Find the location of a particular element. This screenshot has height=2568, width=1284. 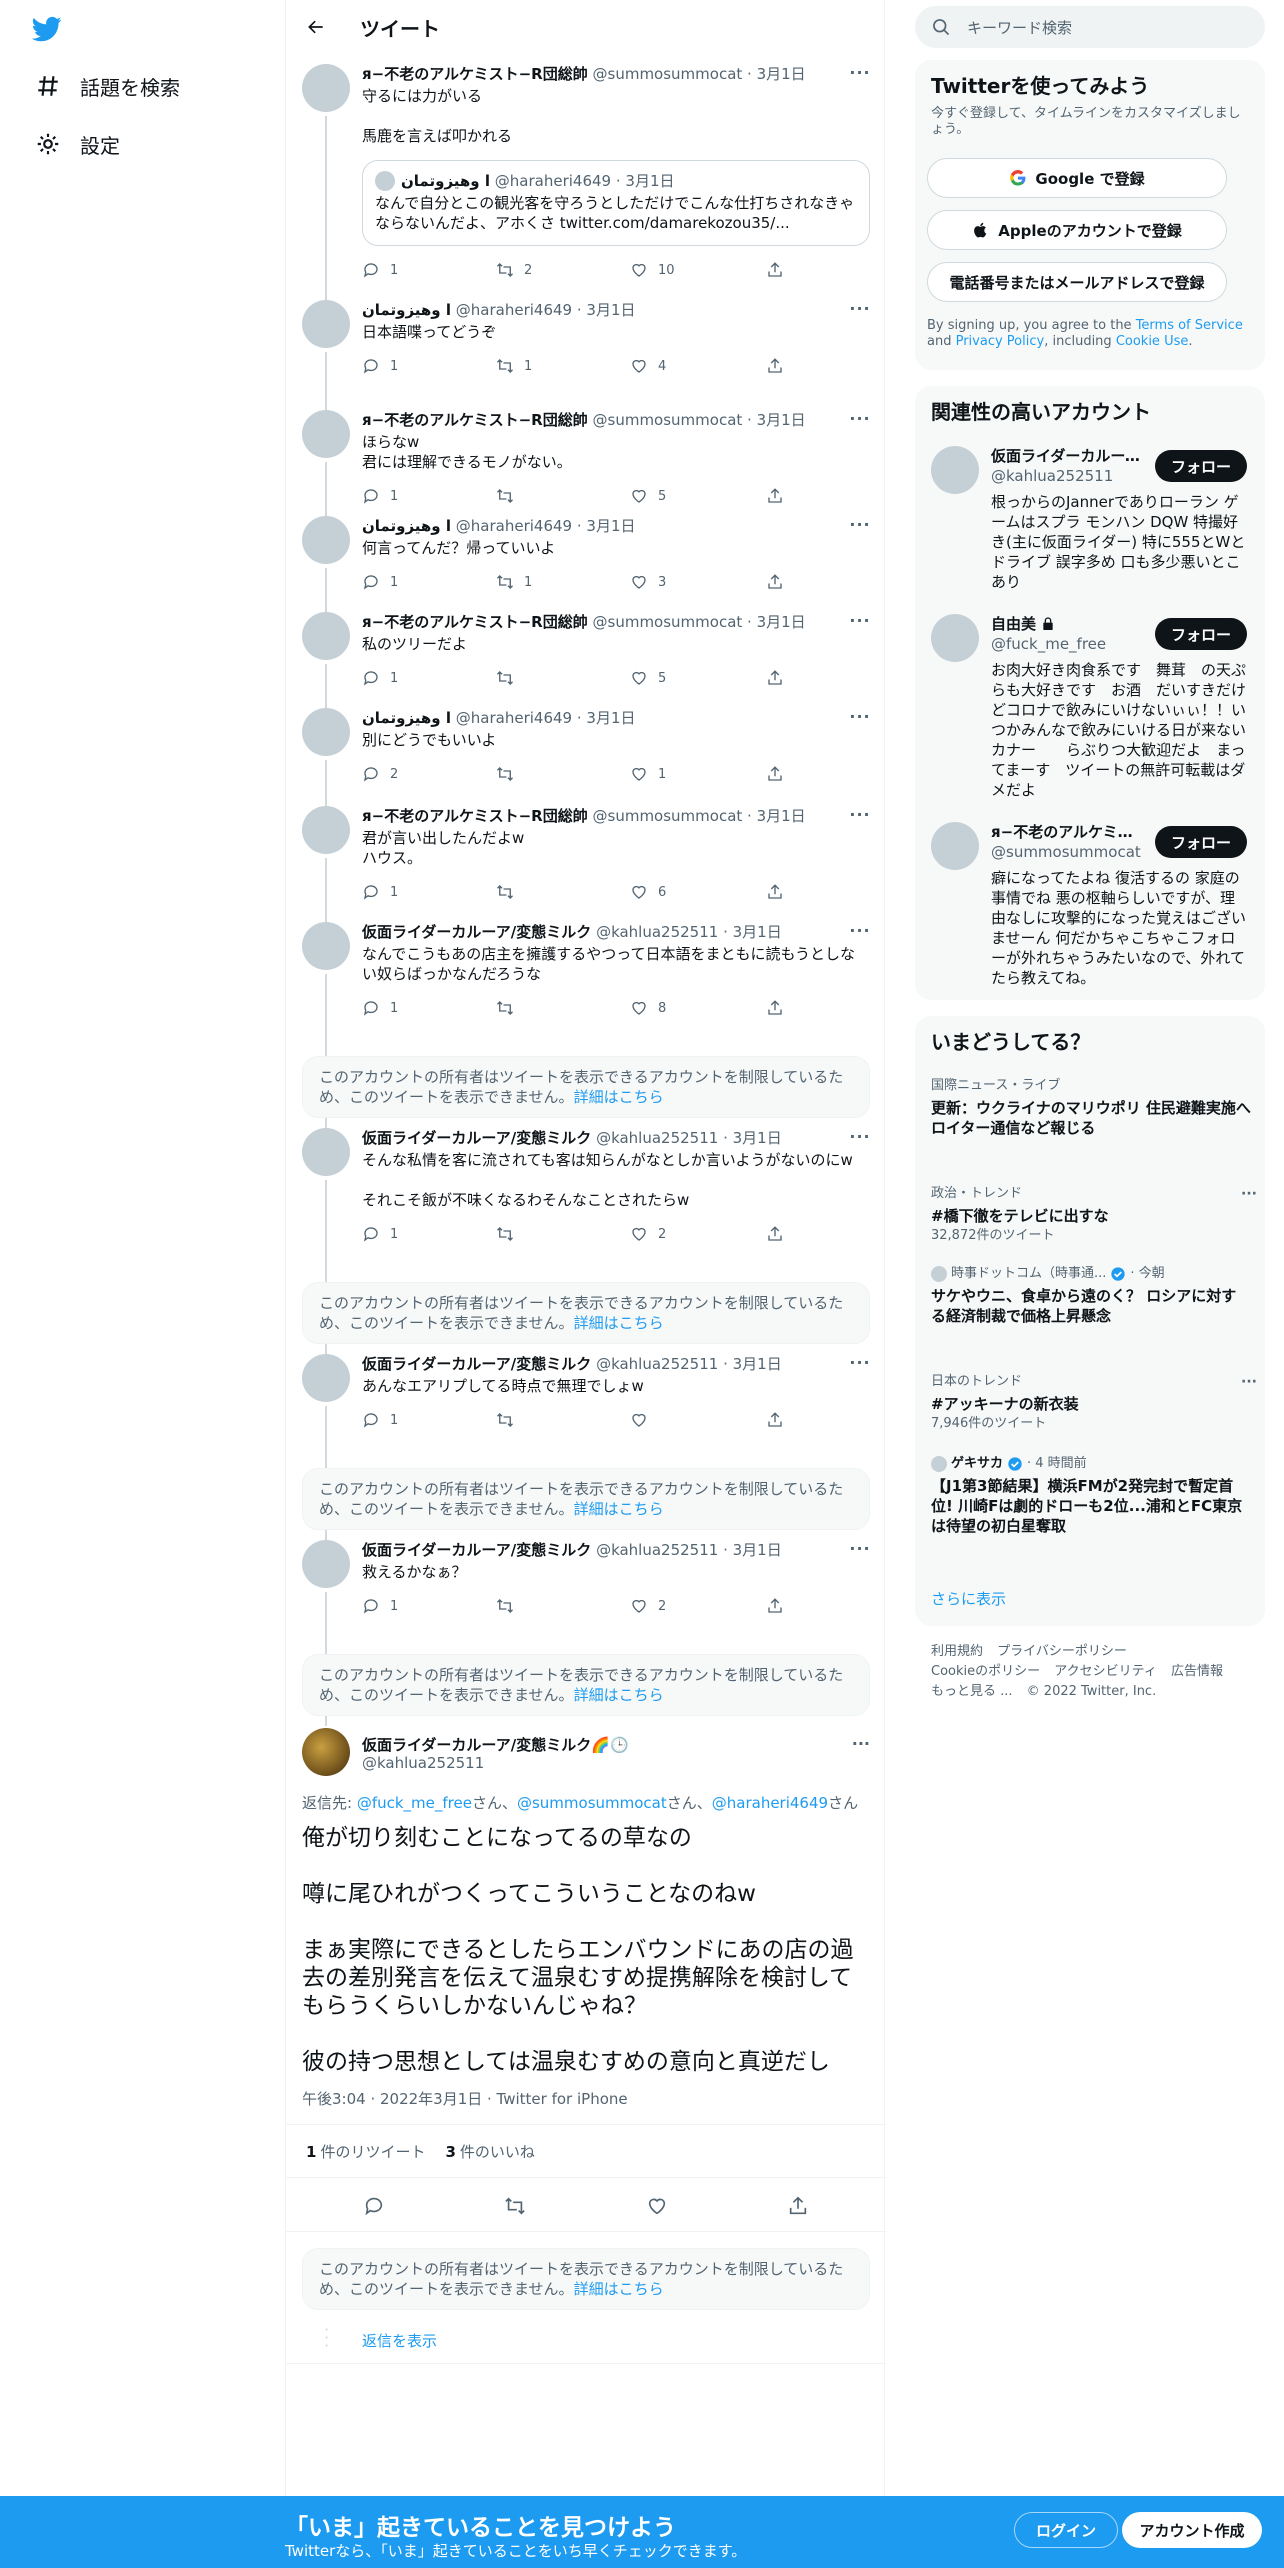

retweet-stat: 1 件のリツイート is located at coordinates (365, 2151).